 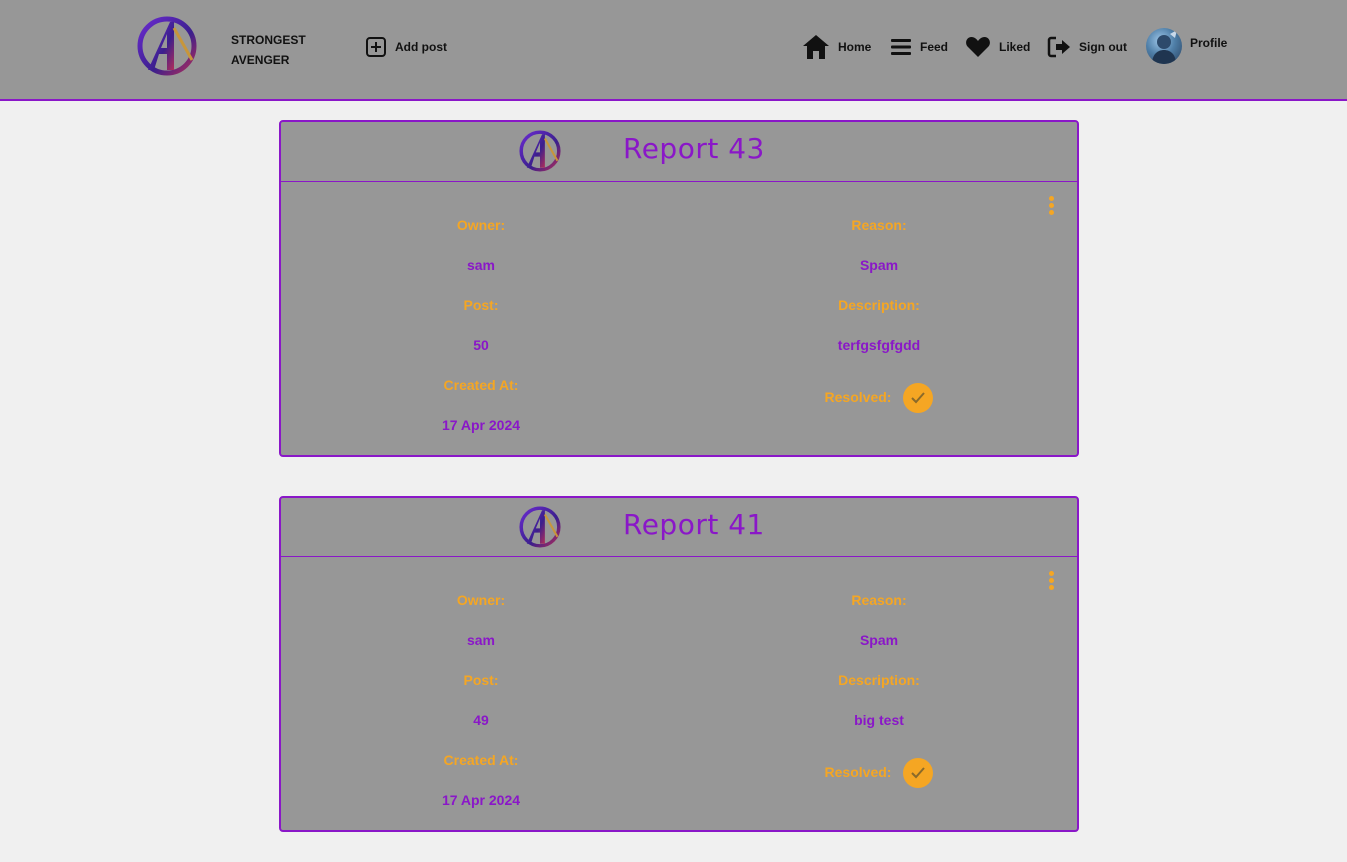 What do you see at coordinates (901, 47) in the screenshot?
I see `menu-lines-icon` at bounding box center [901, 47].